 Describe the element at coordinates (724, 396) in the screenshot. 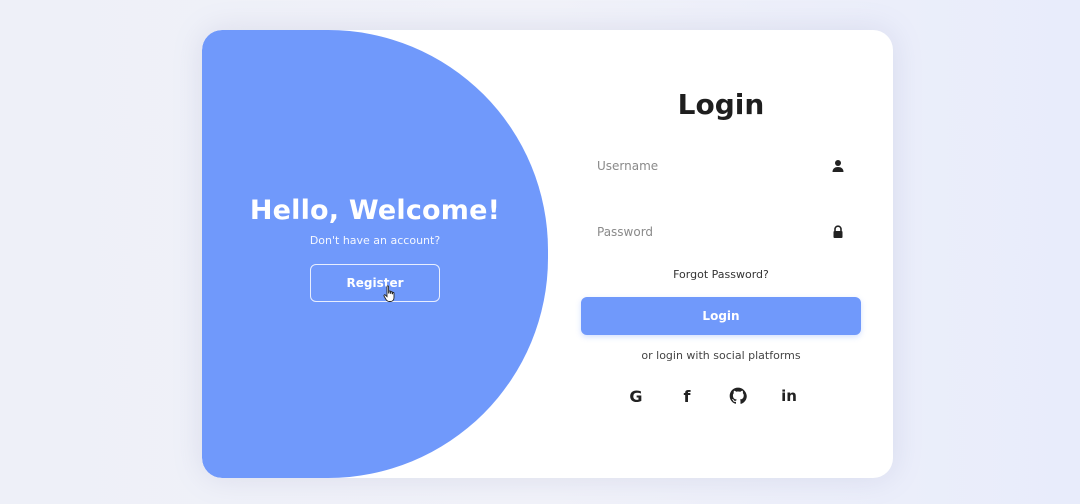

I see `social-icons: G f in` at that location.